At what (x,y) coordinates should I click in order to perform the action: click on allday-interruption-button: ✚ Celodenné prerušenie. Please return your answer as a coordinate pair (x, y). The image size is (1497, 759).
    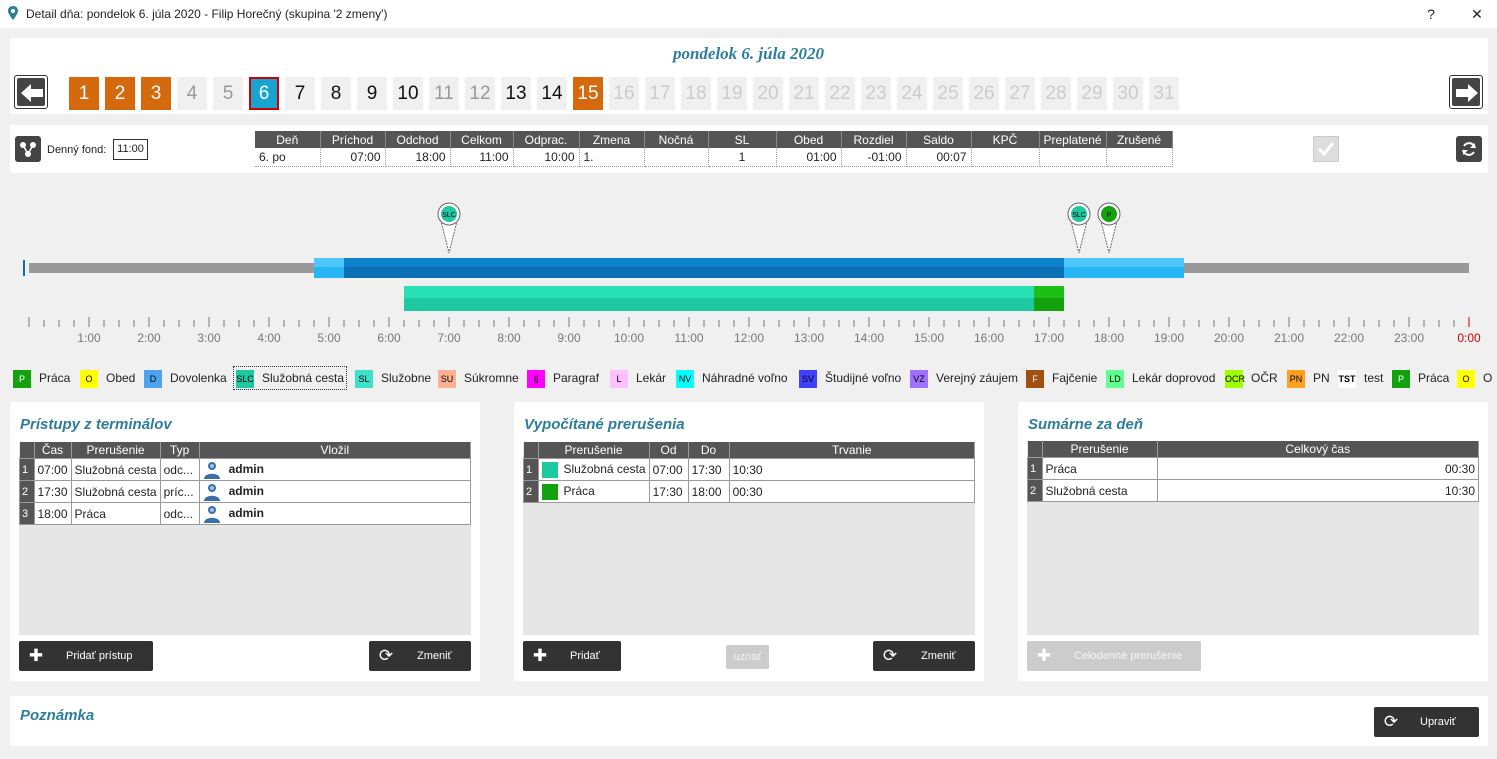
    Looking at the image, I should click on (1114, 656).